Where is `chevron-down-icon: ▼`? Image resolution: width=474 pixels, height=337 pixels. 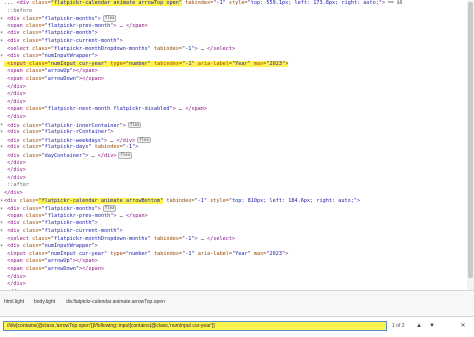 chevron-down-icon: ▼ is located at coordinates (432, 326).